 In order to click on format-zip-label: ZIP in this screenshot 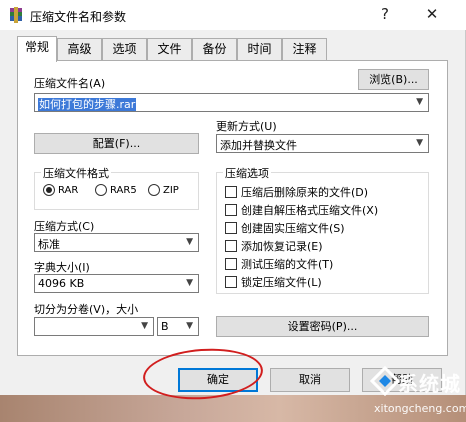, I will do `click(171, 190)`.